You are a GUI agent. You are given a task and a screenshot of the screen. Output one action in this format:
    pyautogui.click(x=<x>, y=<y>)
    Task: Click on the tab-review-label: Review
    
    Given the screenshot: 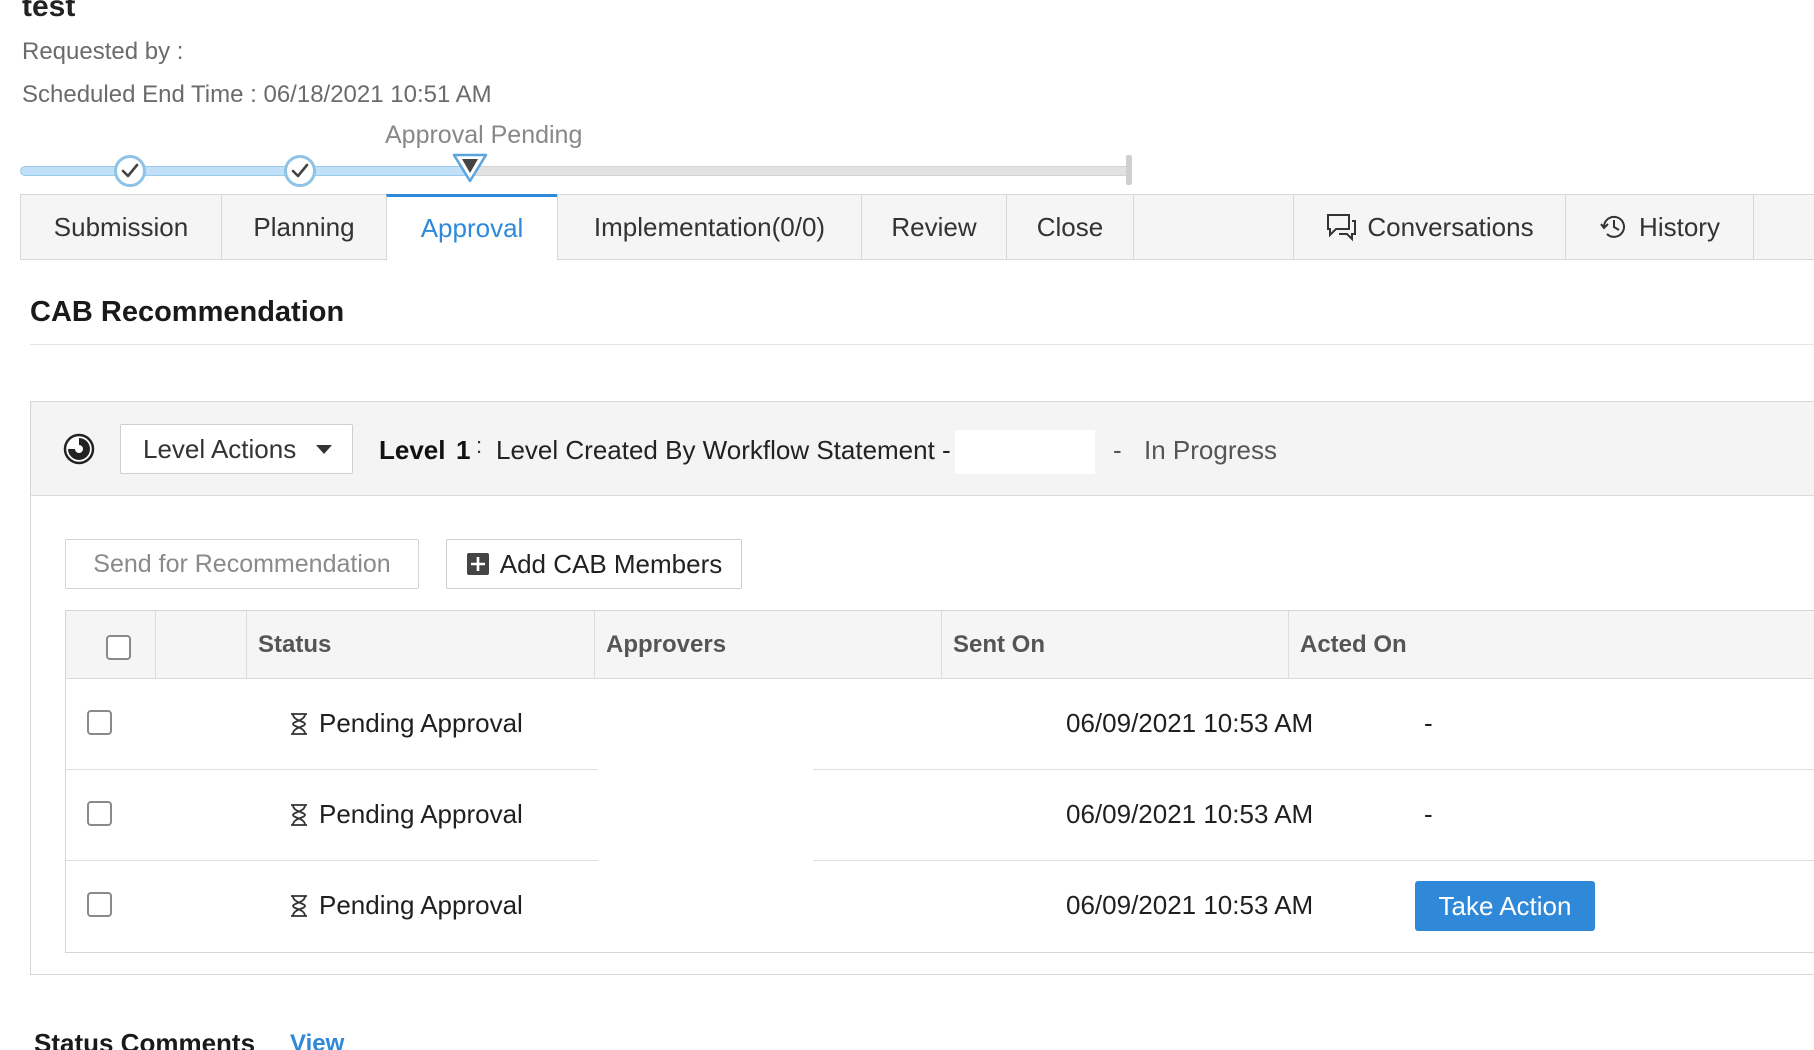 What is the action you would take?
    pyautogui.click(x=934, y=226)
    